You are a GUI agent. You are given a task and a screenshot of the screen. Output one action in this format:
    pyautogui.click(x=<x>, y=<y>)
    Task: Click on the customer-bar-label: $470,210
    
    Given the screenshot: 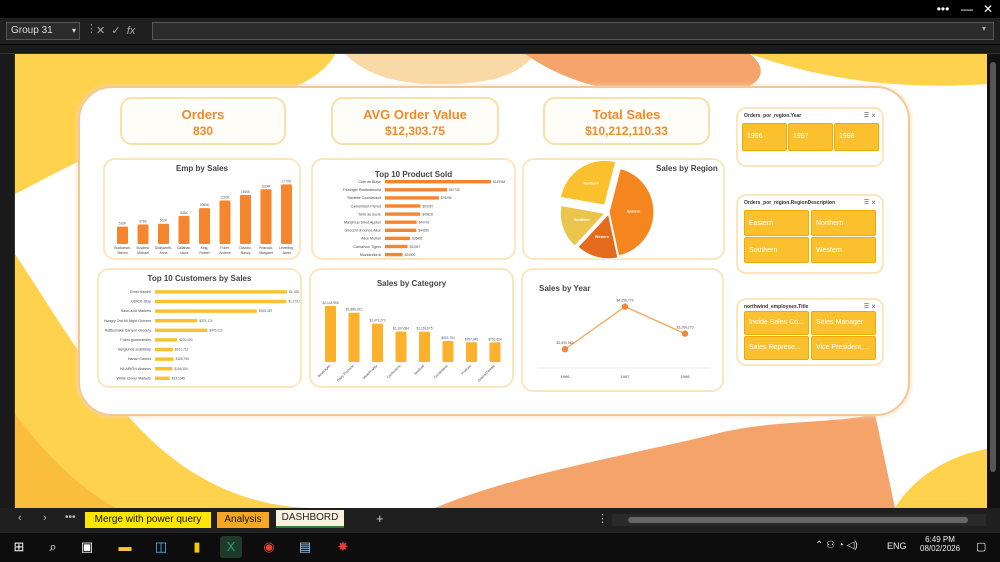 What is the action you would take?
    pyautogui.click(x=216, y=330)
    